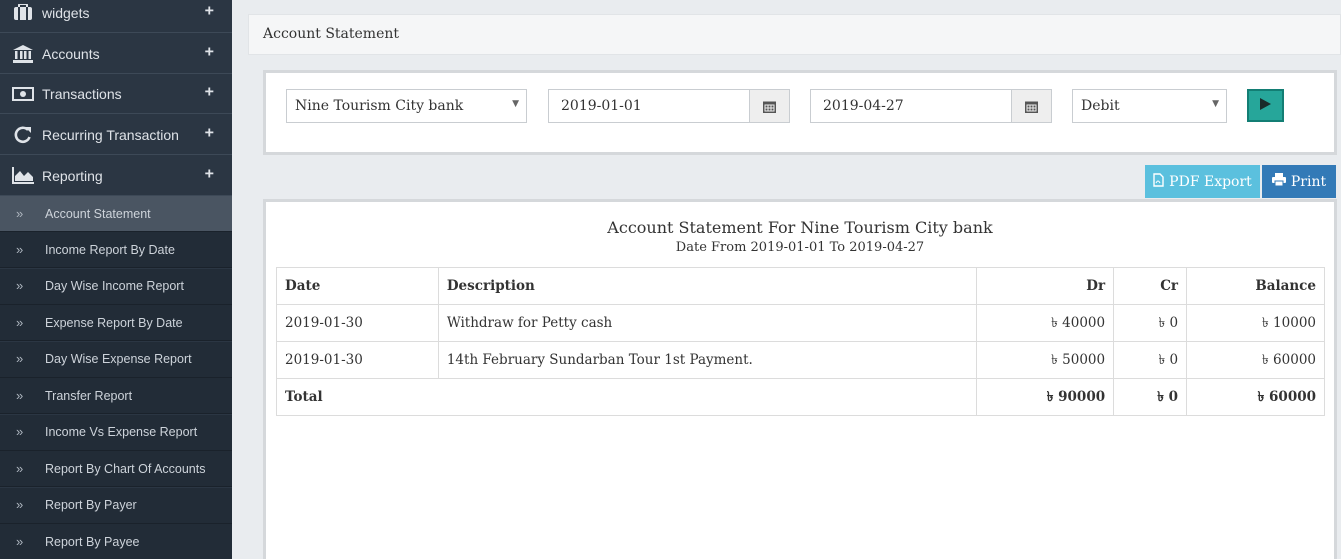 This screenshot has width=1341, height=559. I want to click on submenu-item-transfer-report: » Transfer Report, so click(116, 396).